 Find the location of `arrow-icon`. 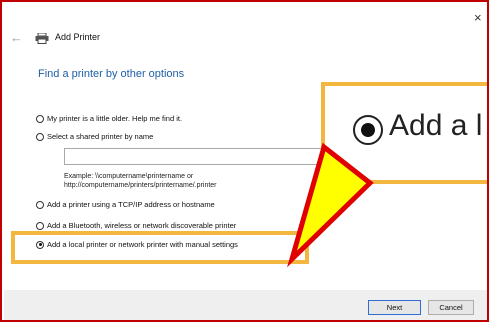

arrow-icon is located at coordinates (330, 205).